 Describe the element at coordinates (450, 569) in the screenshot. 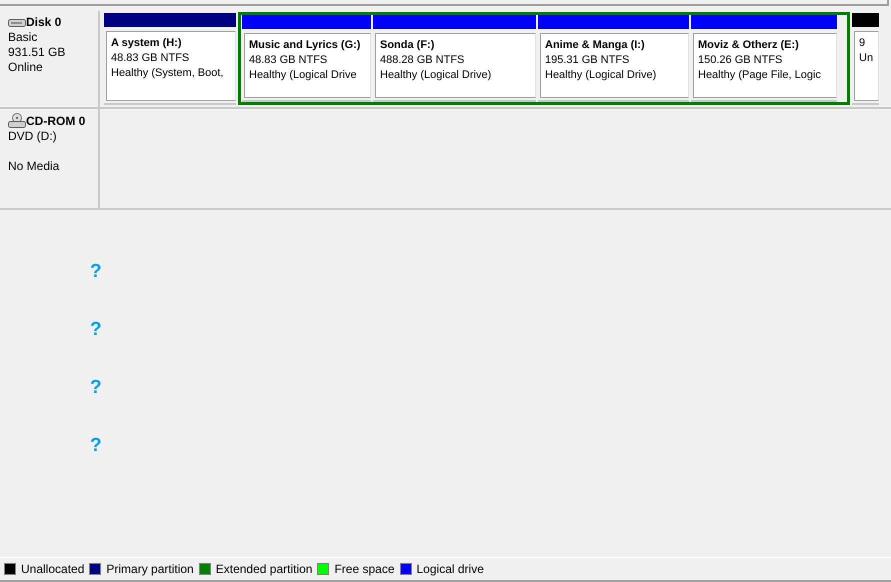

I see `legend-label: Logical drive` at that location.